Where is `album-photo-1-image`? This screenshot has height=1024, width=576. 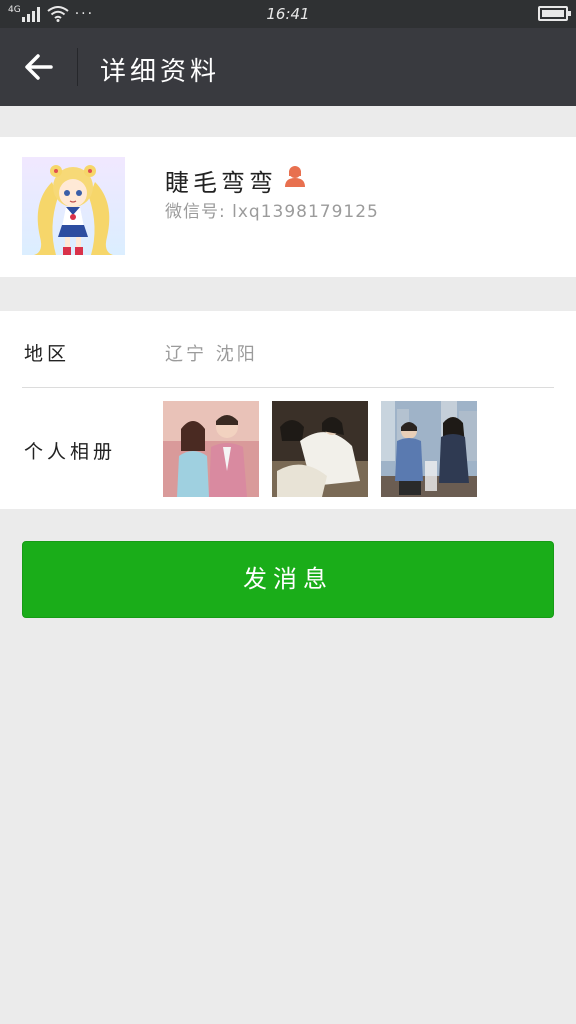
album-photo-1-image is located at coordinates (211, 449).